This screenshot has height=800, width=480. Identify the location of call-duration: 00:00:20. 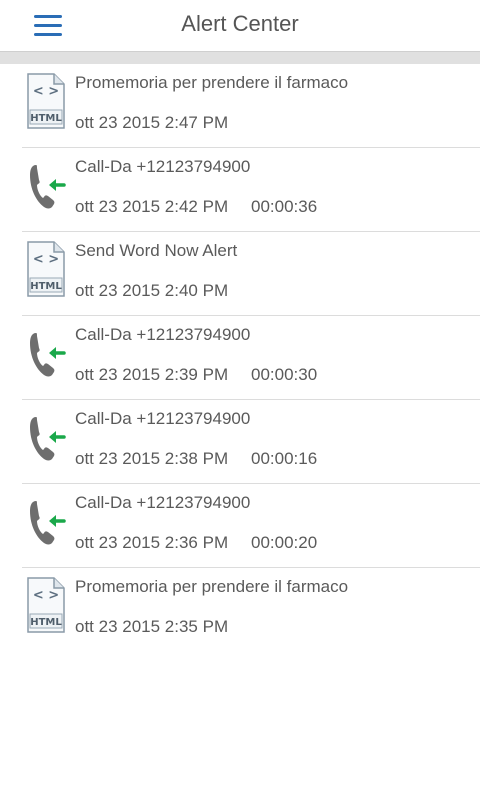
(284, 542).